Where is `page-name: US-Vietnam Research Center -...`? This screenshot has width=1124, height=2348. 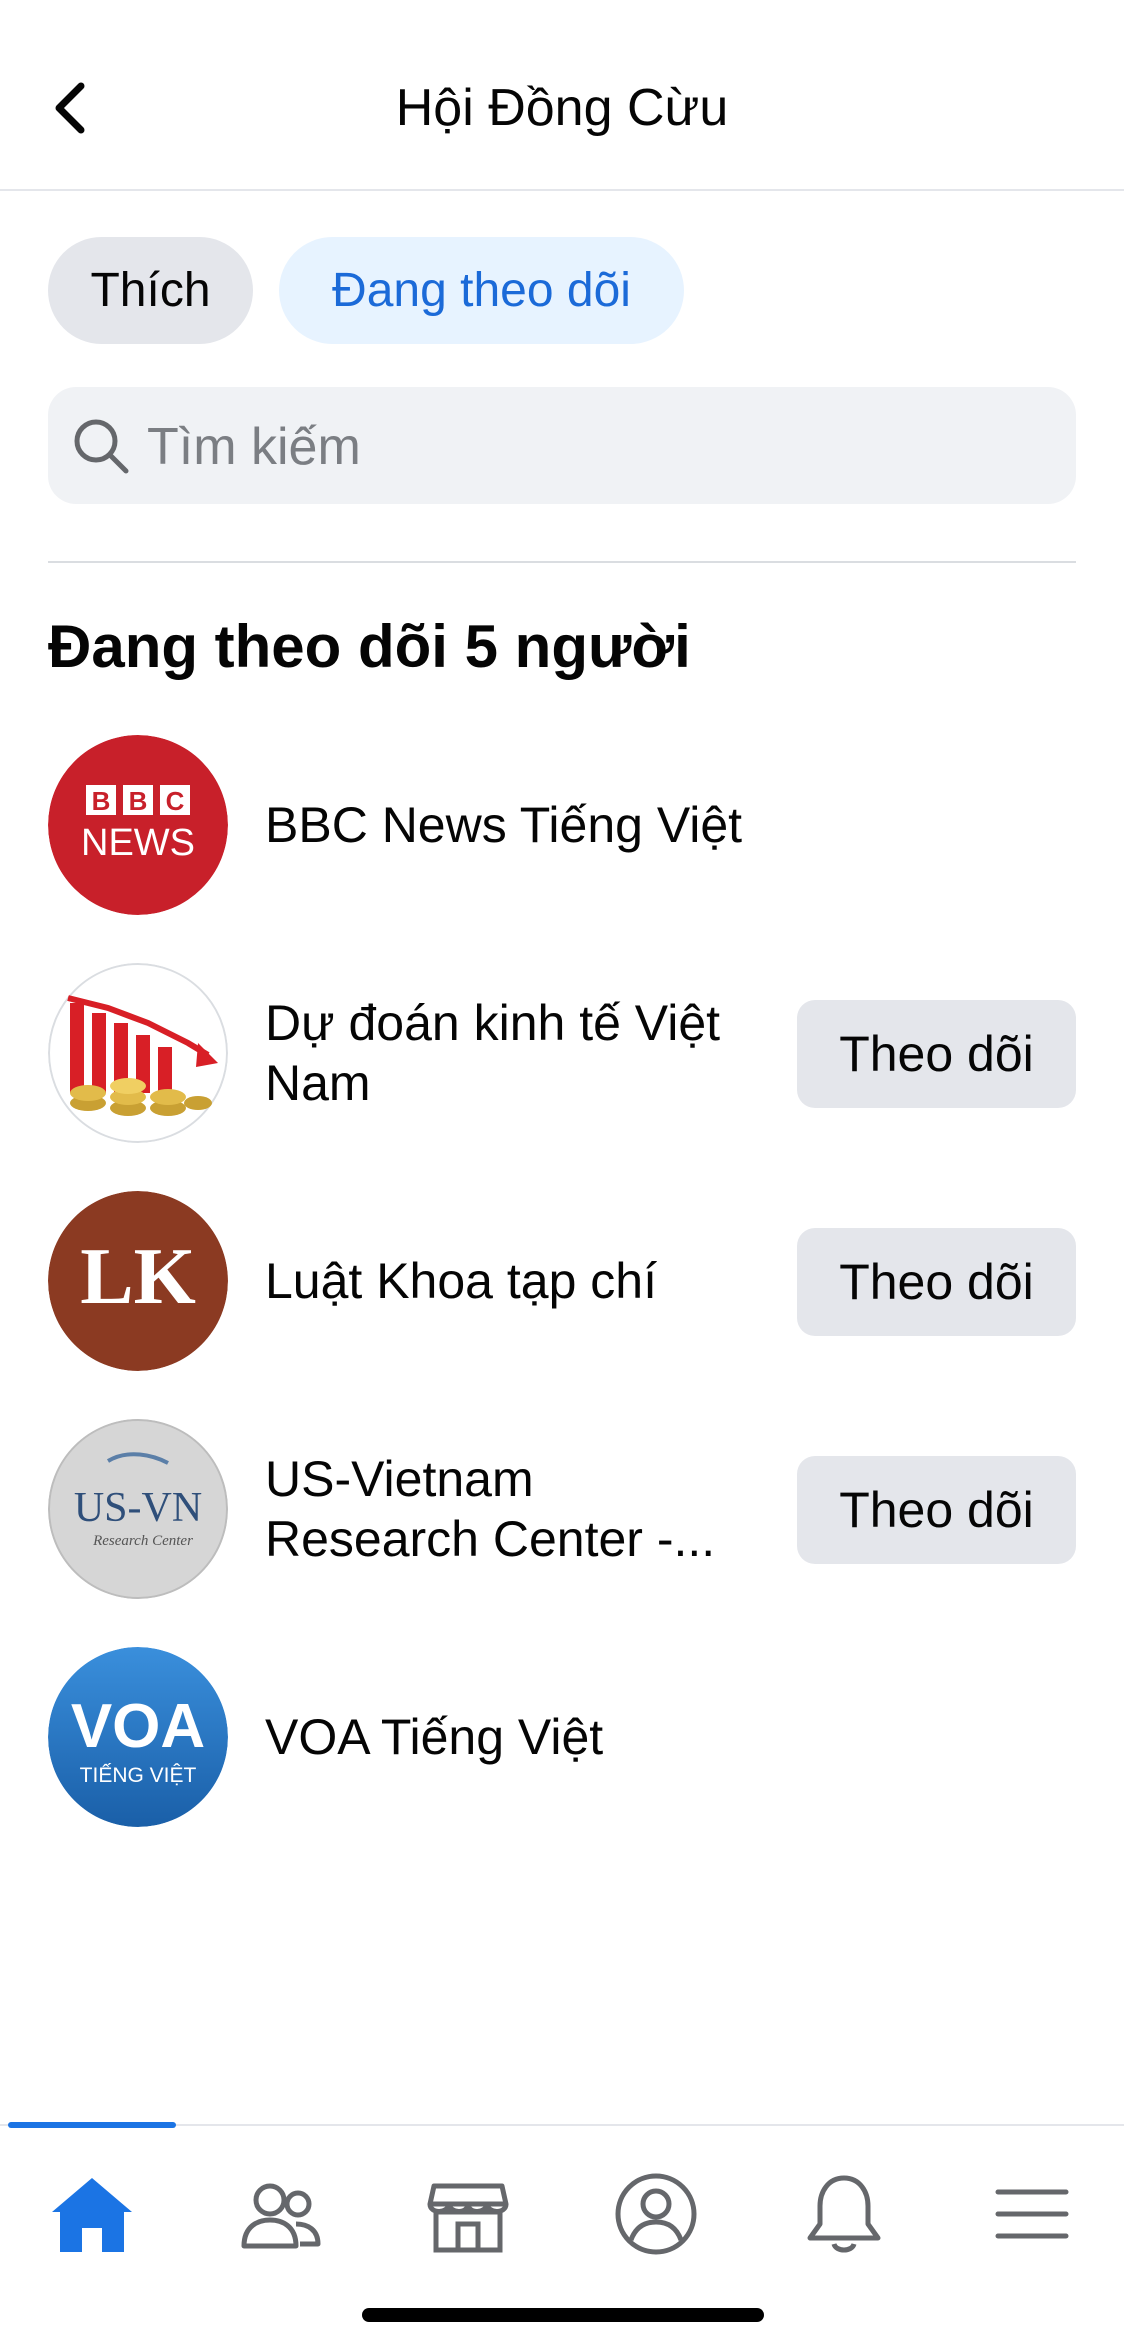 page-name: US-Vietnam Research Center -... is located at coordinates (510, 1509).